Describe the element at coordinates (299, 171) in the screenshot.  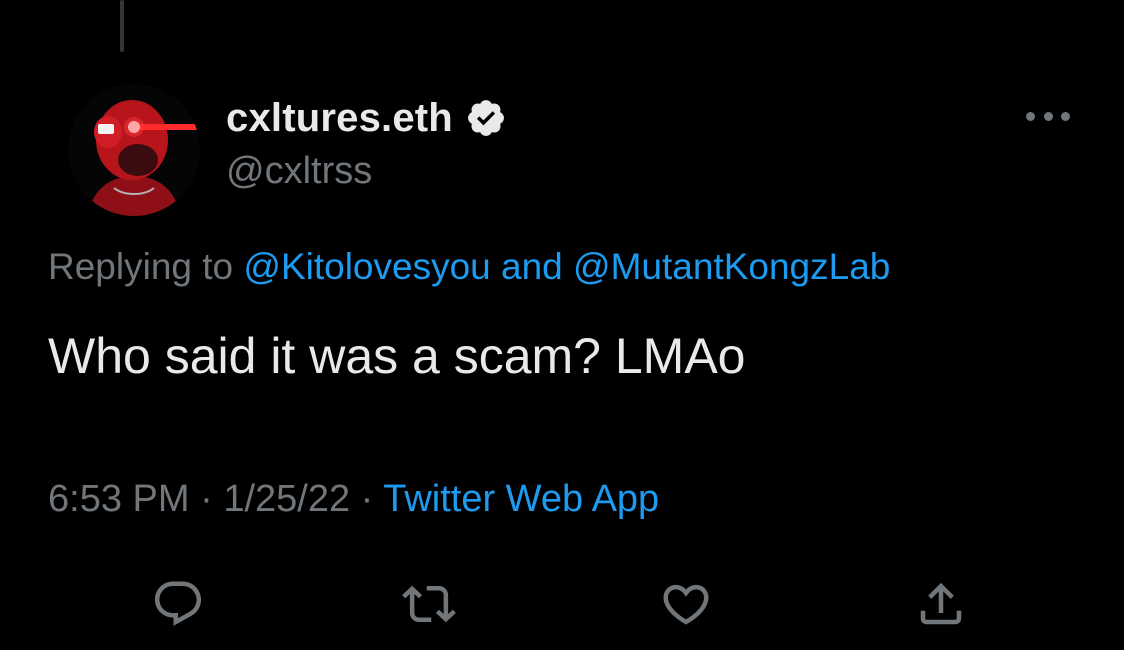
I see `author-handle: @cxltrss` at that location.